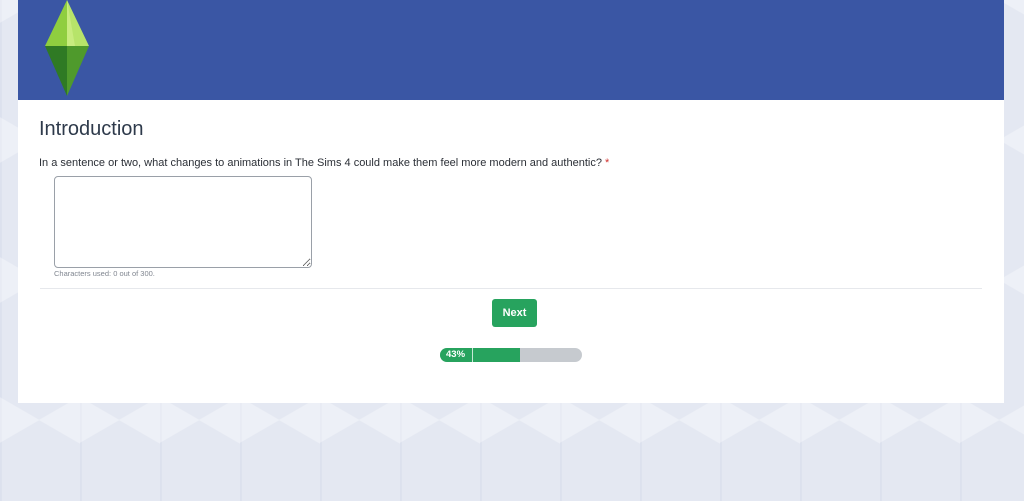 The image size is (1024, 501). I want to click on character-counter: Characters used: 0 out of 300., so click(104, 273).